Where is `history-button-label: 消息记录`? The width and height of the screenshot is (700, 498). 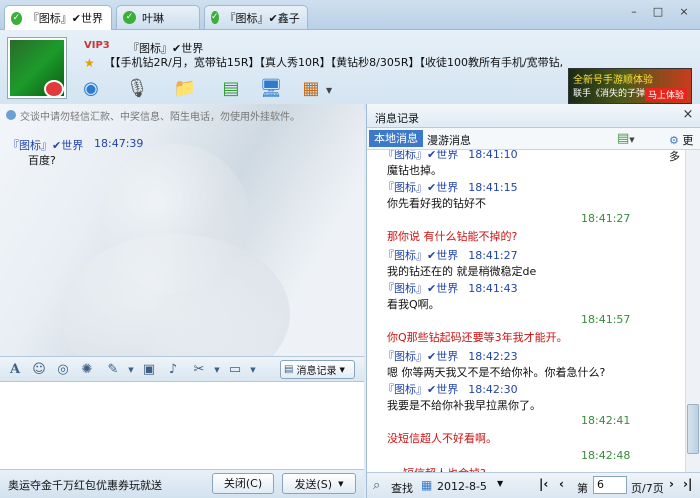
history-button-label: 消息记录 is located at coordinates (316, 371).